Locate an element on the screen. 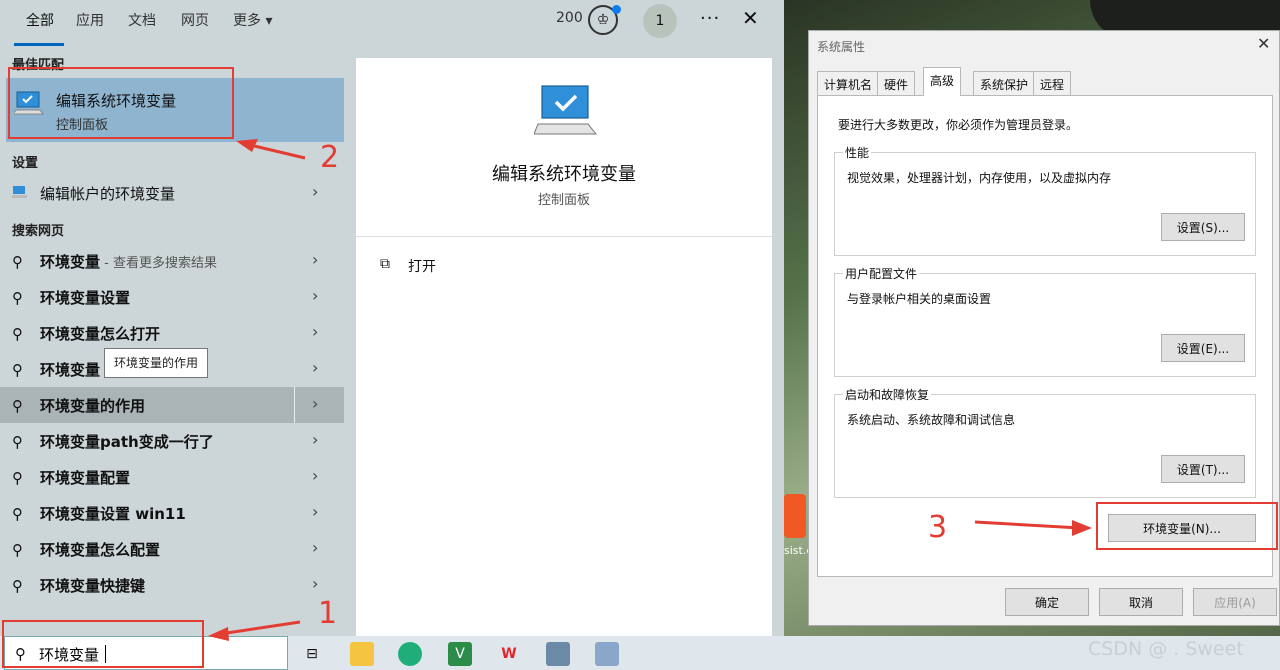  ok-button: 确定 is located at coordinates (1047, 602).